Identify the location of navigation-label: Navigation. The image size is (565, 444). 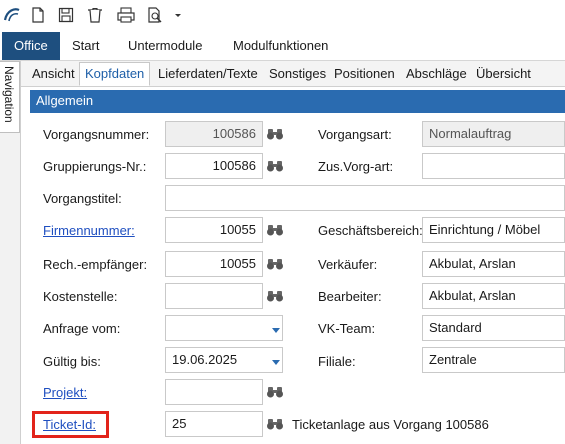
(9, 94).